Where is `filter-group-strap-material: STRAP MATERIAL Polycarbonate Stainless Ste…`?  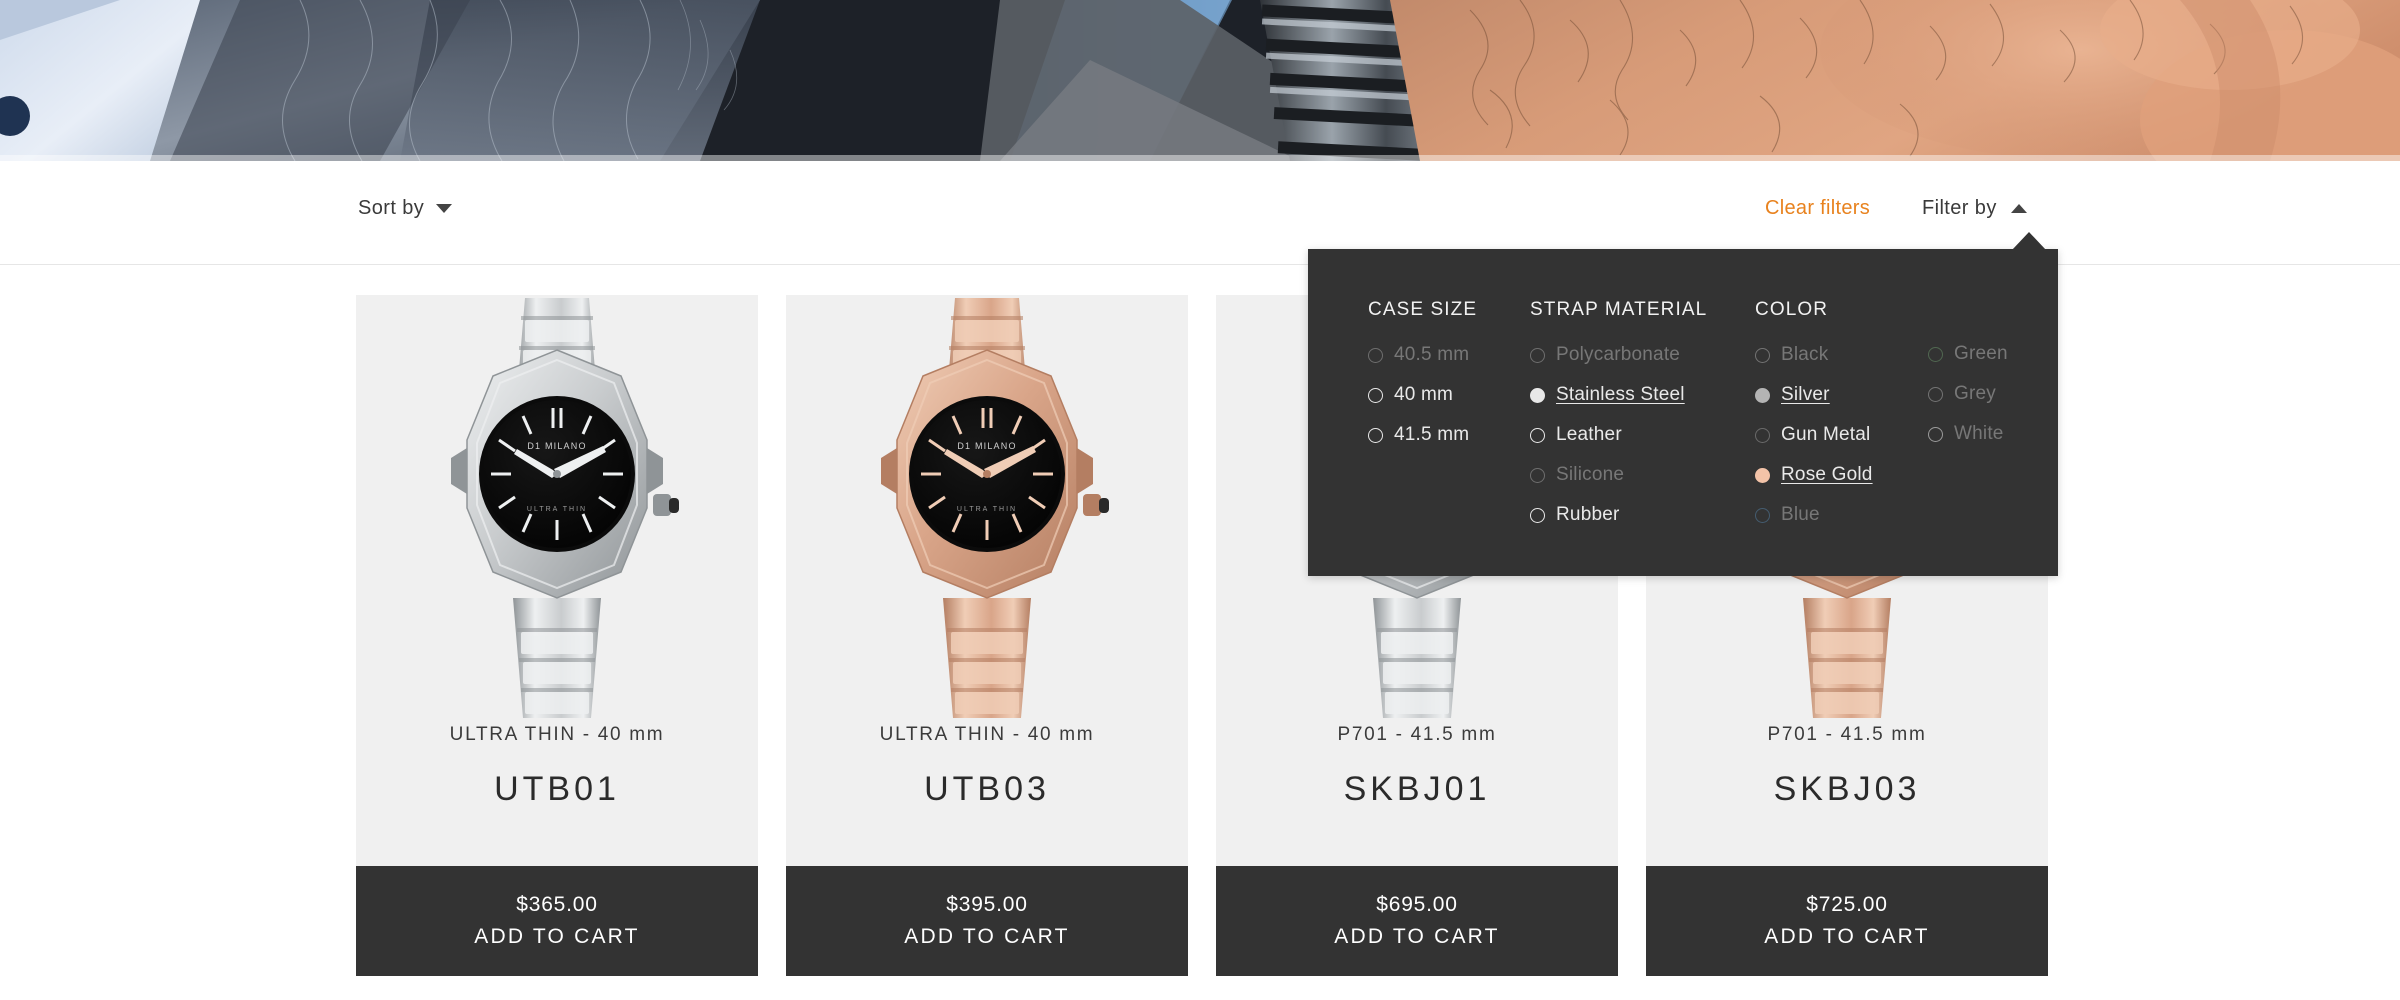 filter-group-strap-material: STRAP MATERIAL Polycarbonate Stainless Ste… is located at coordinates (1645, 417).